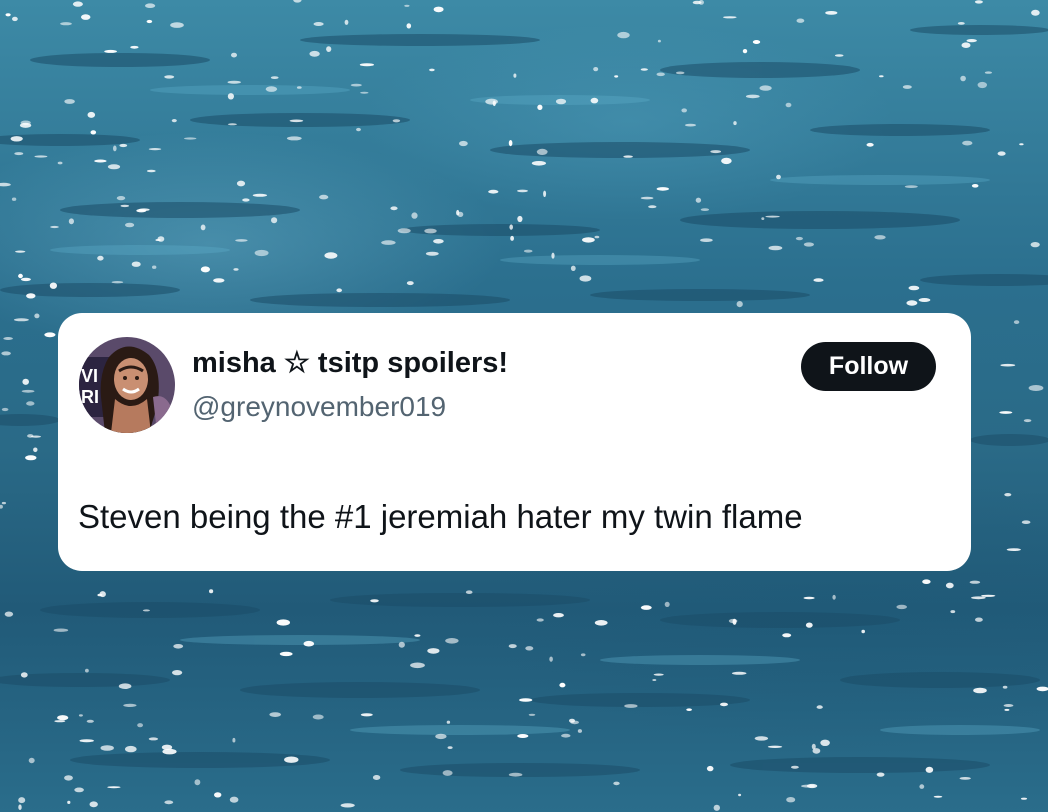 The height and width of the screenshot is (812, 1048). Describe the element at coordinates (90, 397) in the screenshot. I see `svg-text: RI` at that location.